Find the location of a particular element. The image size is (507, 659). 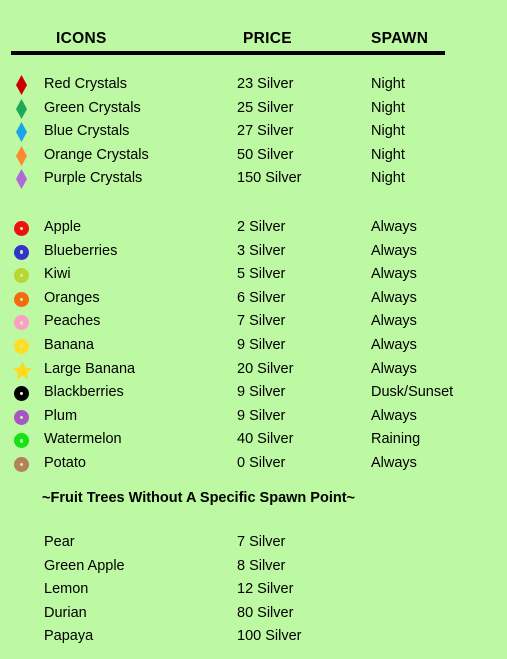

purple-crystal-icon is located at coordinates (24, 179).